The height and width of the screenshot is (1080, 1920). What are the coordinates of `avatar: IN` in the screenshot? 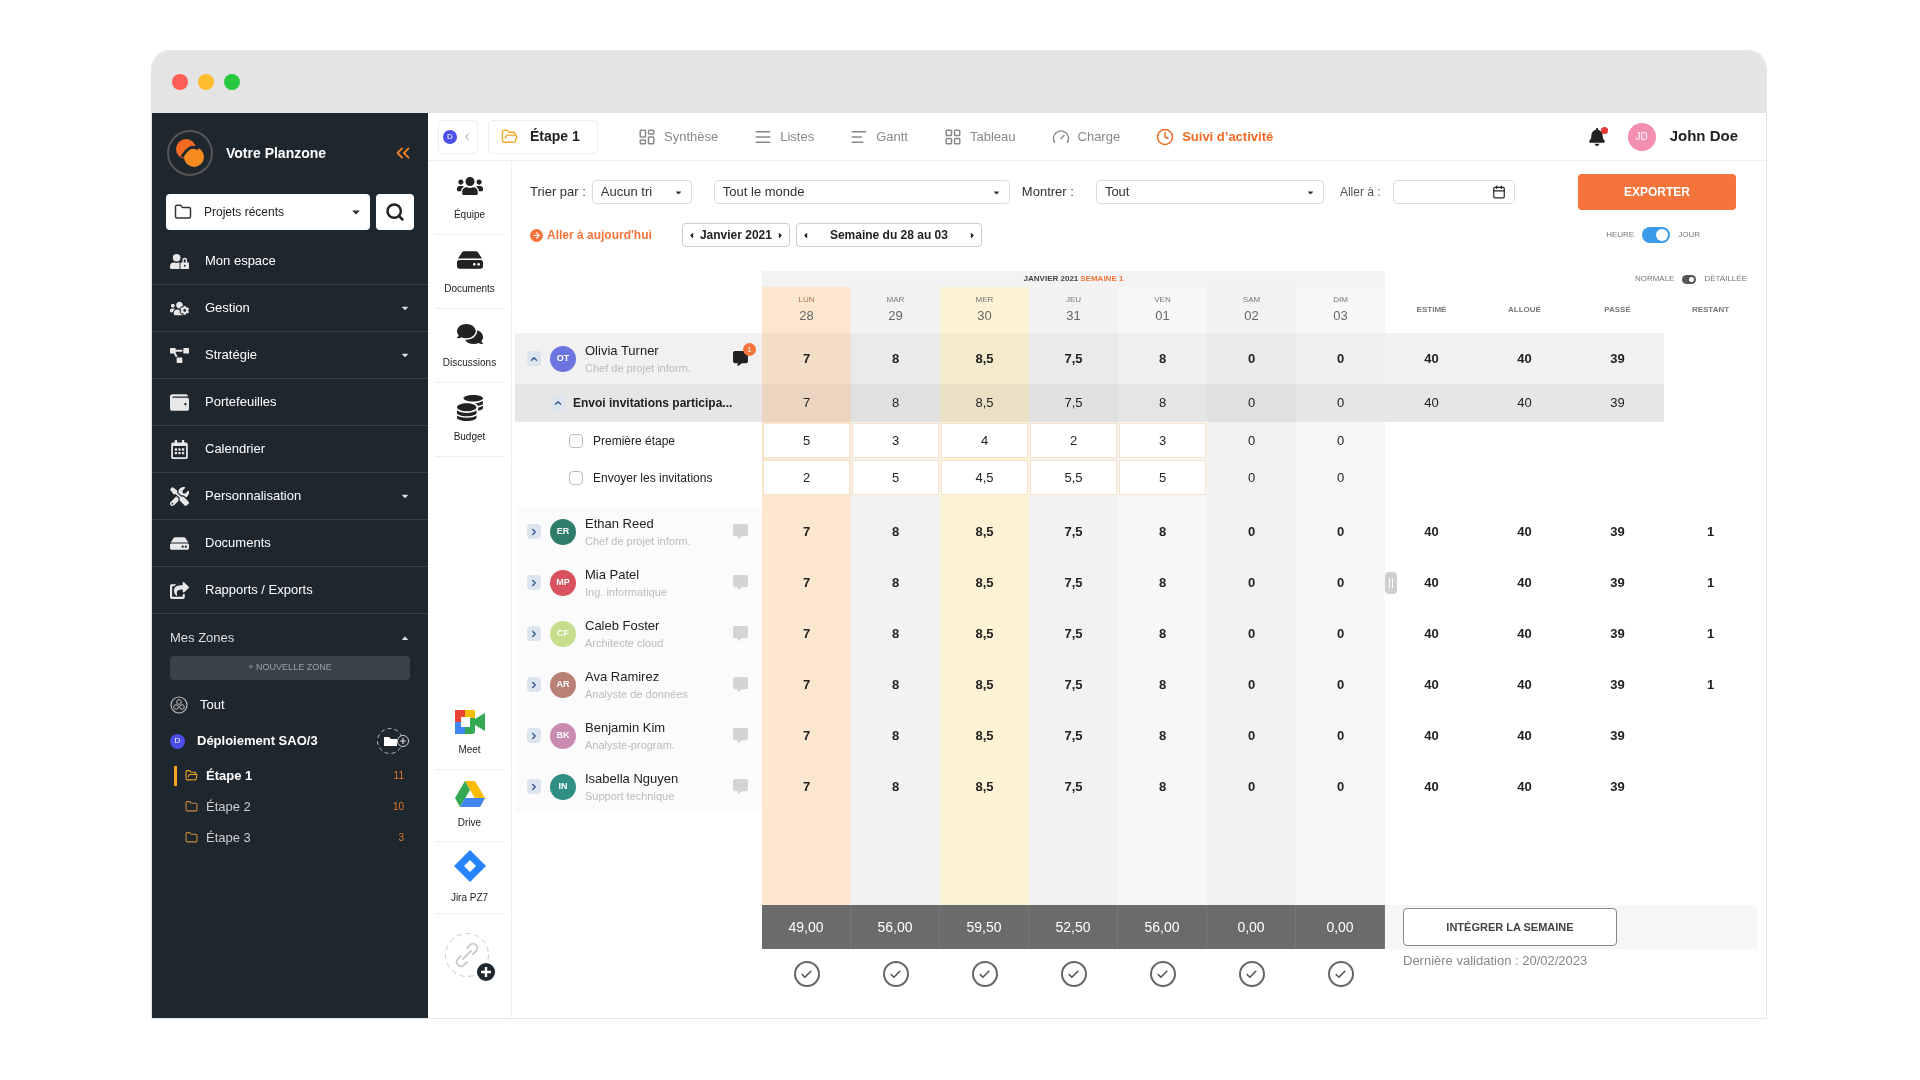 It's located at (563, 786).